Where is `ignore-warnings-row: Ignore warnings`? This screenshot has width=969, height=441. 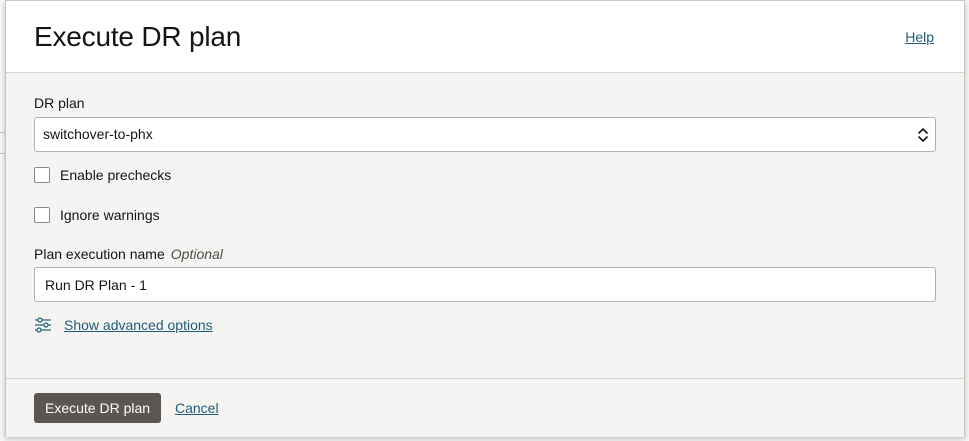 ignore-warnings-row: Ignore warnings is located at coordinates (97, 215).